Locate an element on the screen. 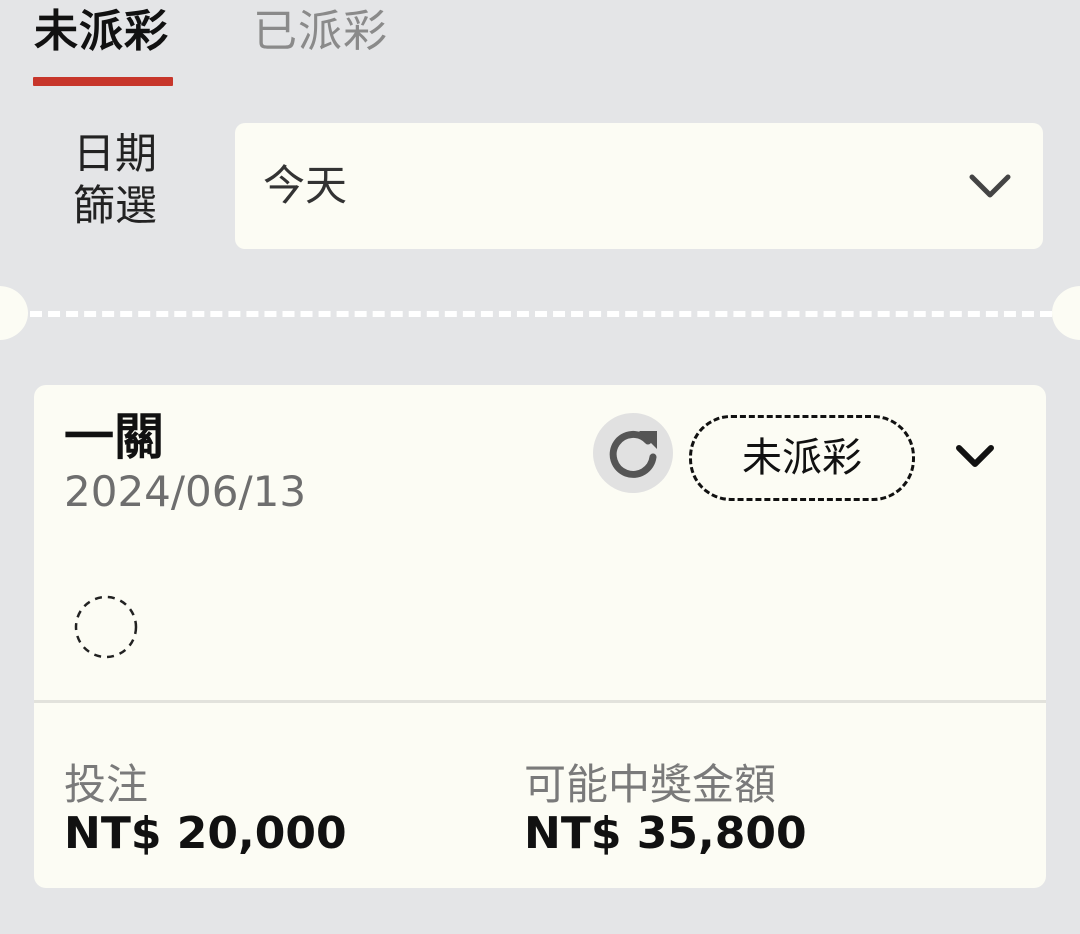 Image resolution: width=1080 pixels, height=934 pixels. chevron-down-icon is located at coordinates (990, 186).